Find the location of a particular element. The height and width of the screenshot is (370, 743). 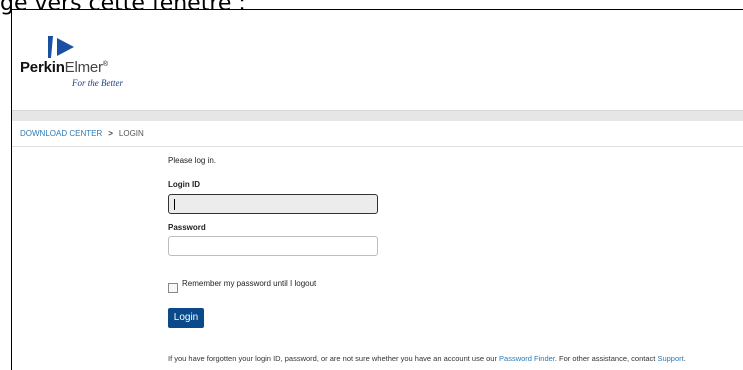

password-label: Password is located at coordinates (187, 227).